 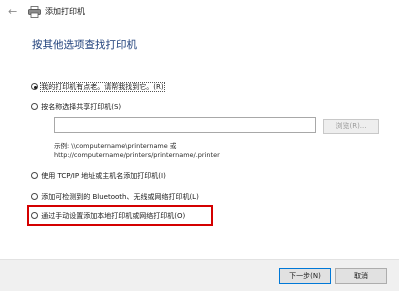 What do you see at coordinates (120, 197) in the screenshot?
I see `option-bluetooth-wireless-label: 添加可检测到的 Bluetooth、无线或网络打印机(L)` at bounding box center [120, 197].